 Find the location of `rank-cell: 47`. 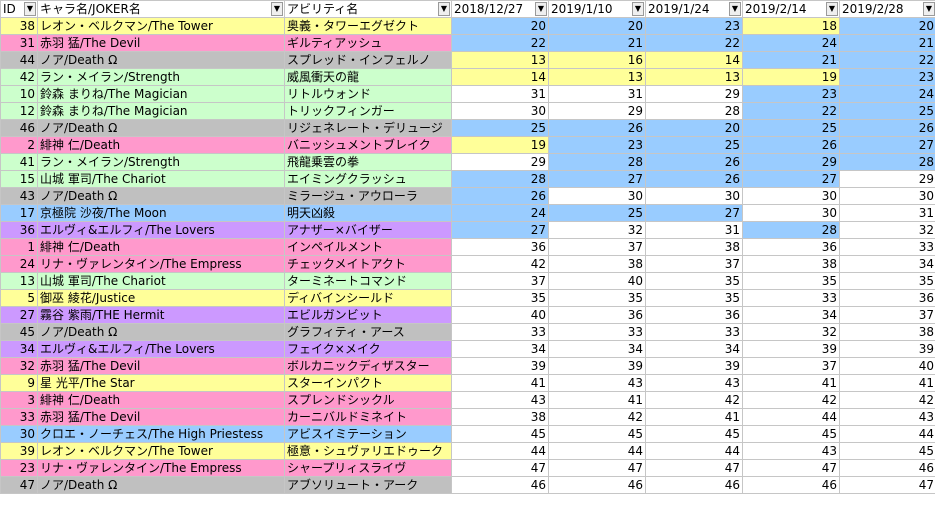

rank-cell: 47 is located at coordinates (791, 468).